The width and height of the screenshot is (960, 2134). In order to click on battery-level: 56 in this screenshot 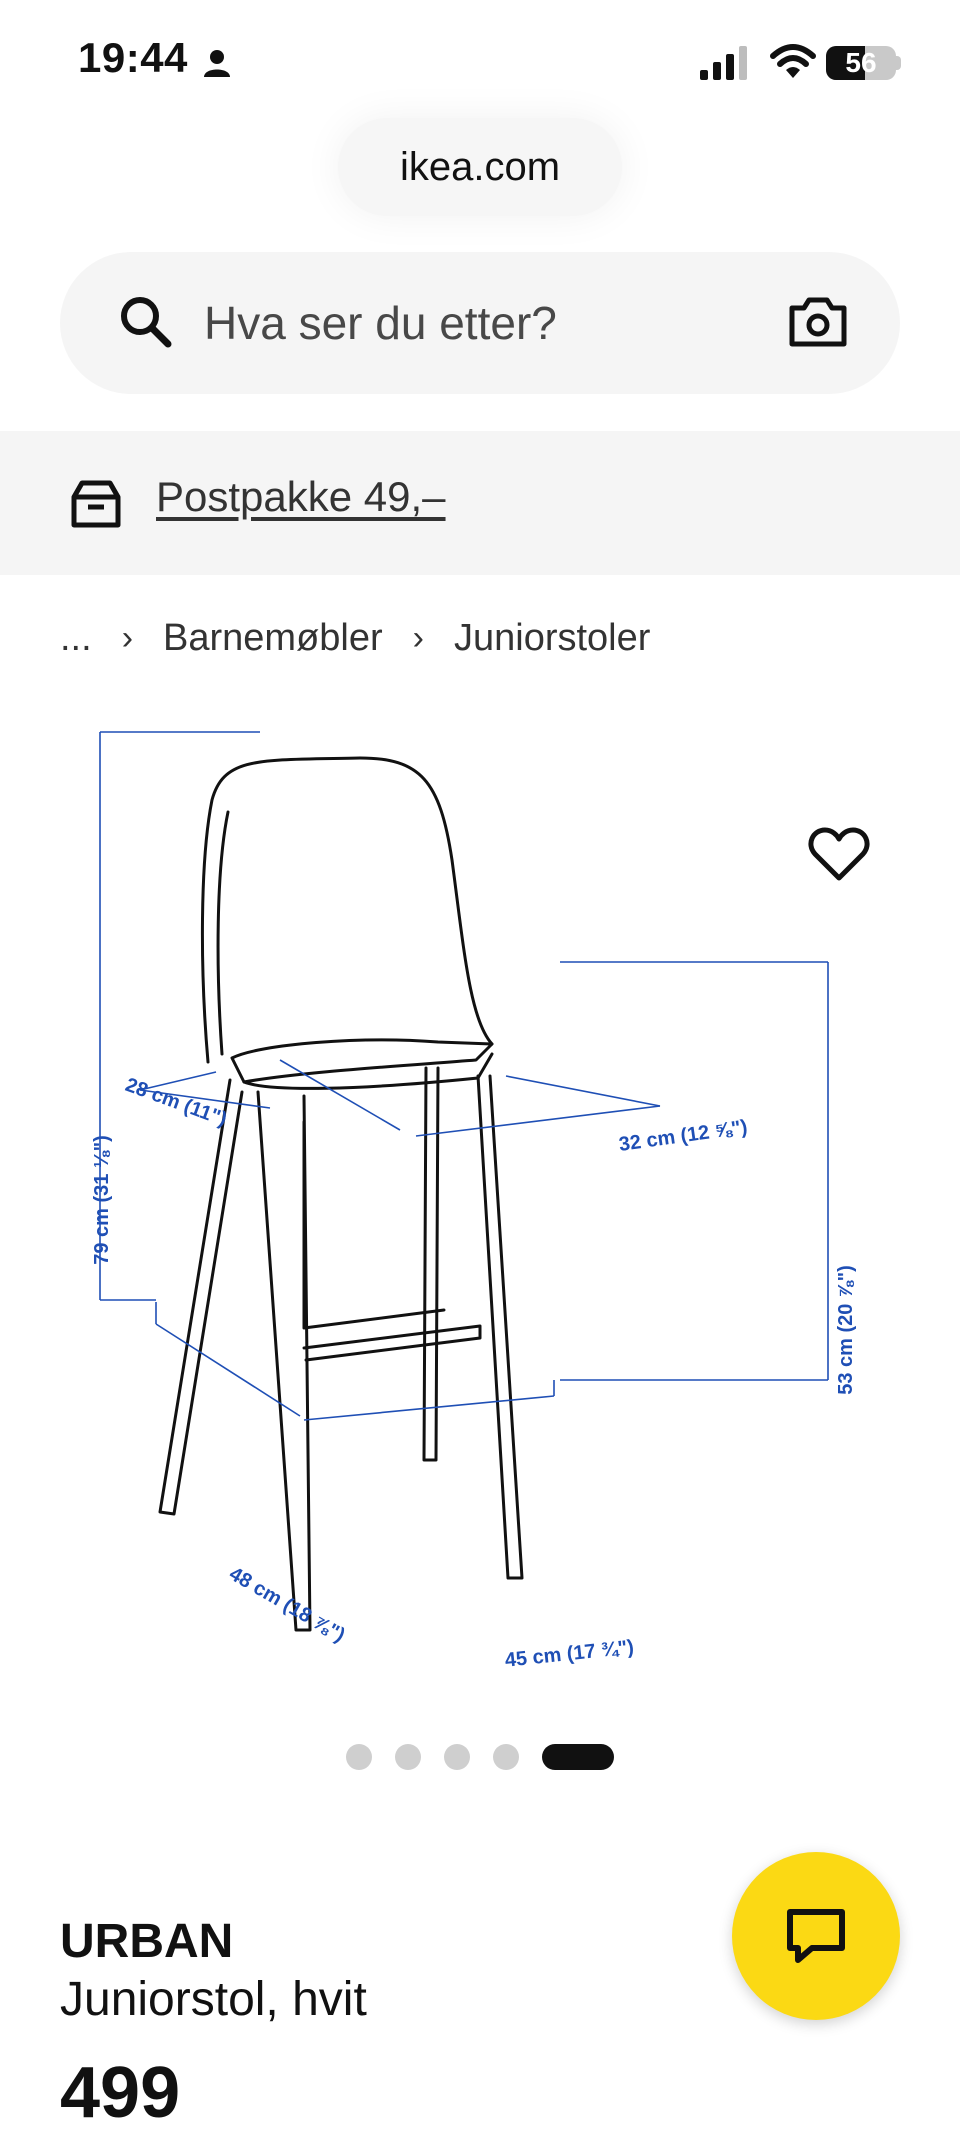, I will do `click(861, 62)`.